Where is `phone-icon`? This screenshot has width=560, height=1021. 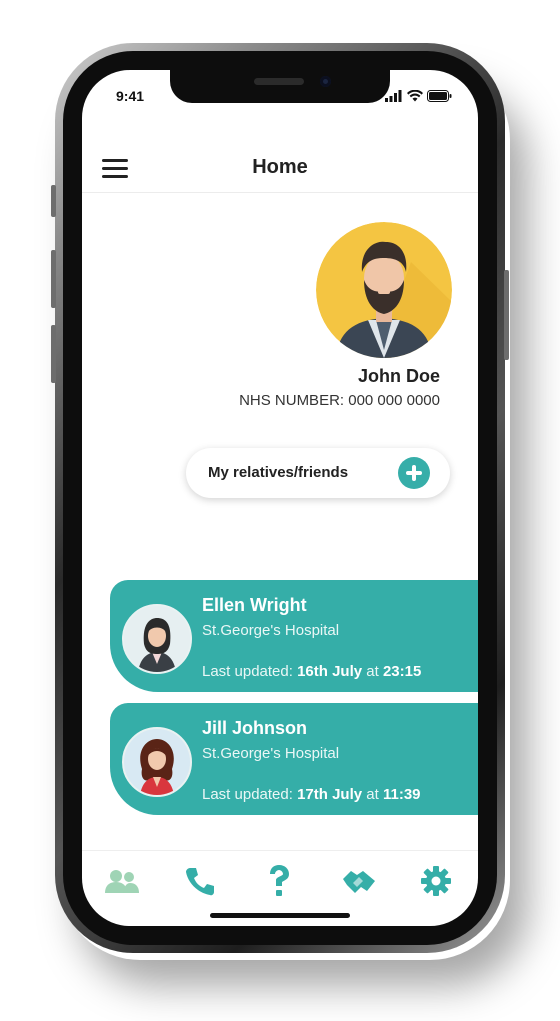 phone-icon is located at coordinates (200, 881).